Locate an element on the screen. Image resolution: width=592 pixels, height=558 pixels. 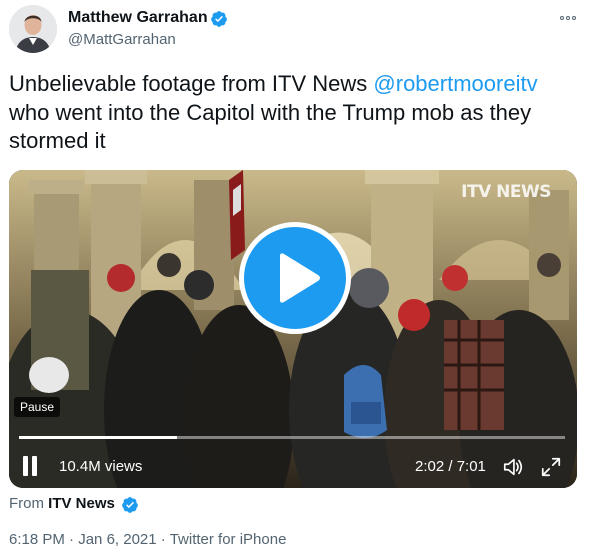
fullscreen-icon is located at coordinates (551, 467).